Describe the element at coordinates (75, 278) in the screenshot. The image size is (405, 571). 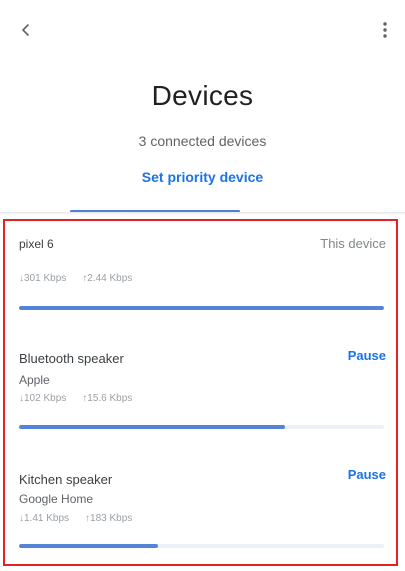
I see `device-speed: ↓301 Kbps ↑2.44 Kbps` at that location.